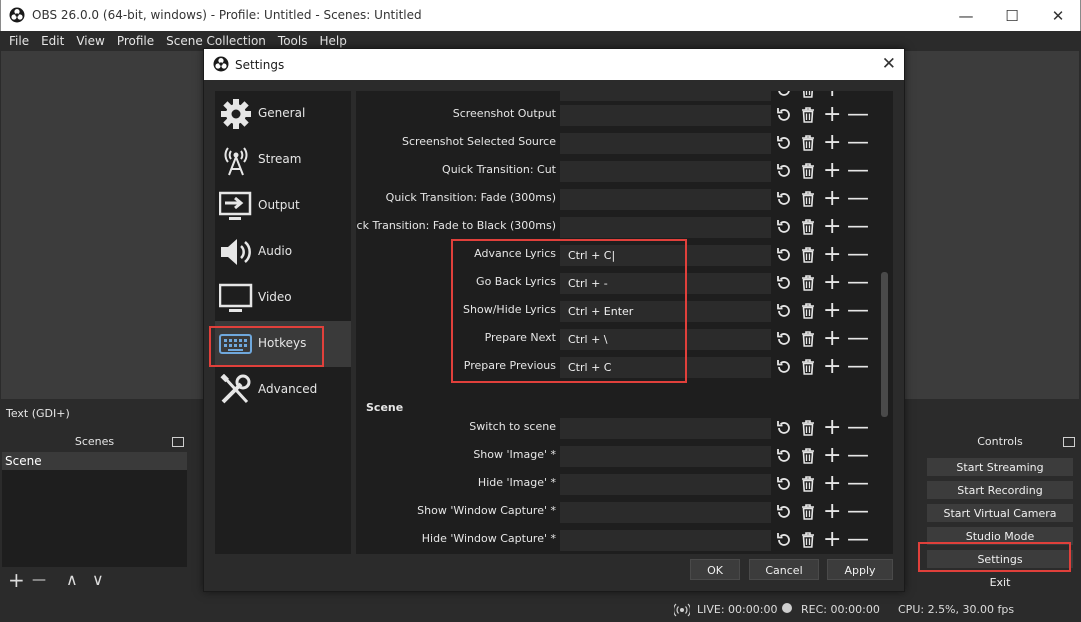 Image resolution: width=1081 pixels, height=622 pixels. What do you see at coordinates (52, 41) in the screenshot?
I see `menu-edit: Edit` at bounding box center [52, 41].